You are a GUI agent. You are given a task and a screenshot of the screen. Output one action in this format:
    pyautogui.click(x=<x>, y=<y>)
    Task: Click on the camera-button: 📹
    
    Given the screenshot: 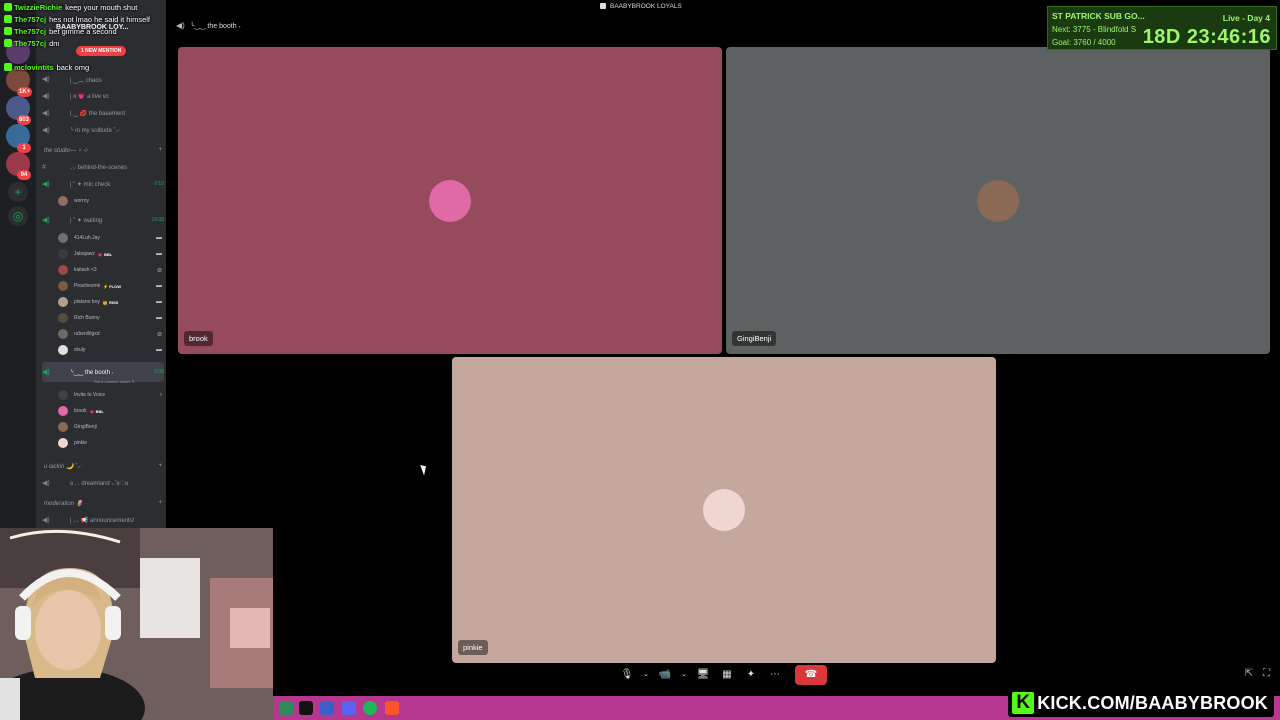 What is the action you would take?
    pyautogui.click(x=665, y=675)
    